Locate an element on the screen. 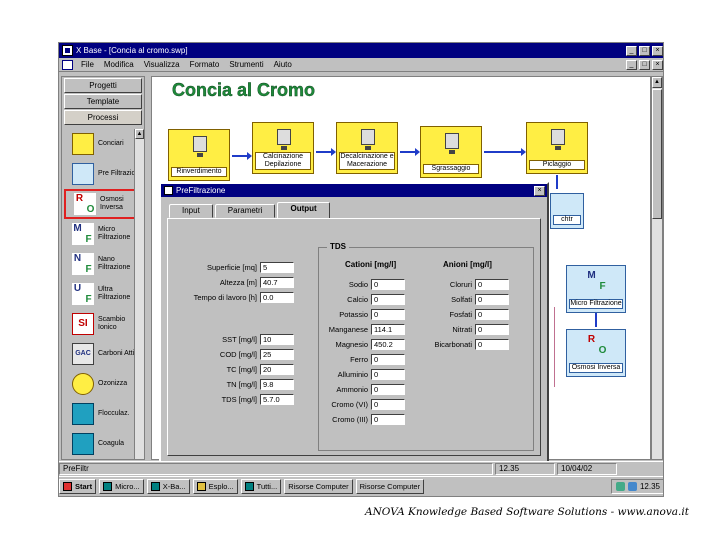 This screenshot has width=720, height=540. dialog-icon is located at coordinates (168, 190).